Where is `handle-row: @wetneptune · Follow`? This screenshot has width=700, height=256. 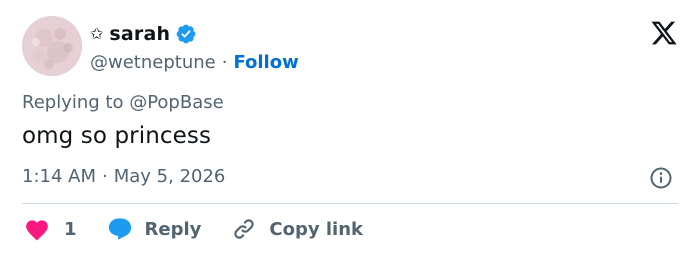
handle-row: @wetneptune · Follow is located at coordinates (194, 62).